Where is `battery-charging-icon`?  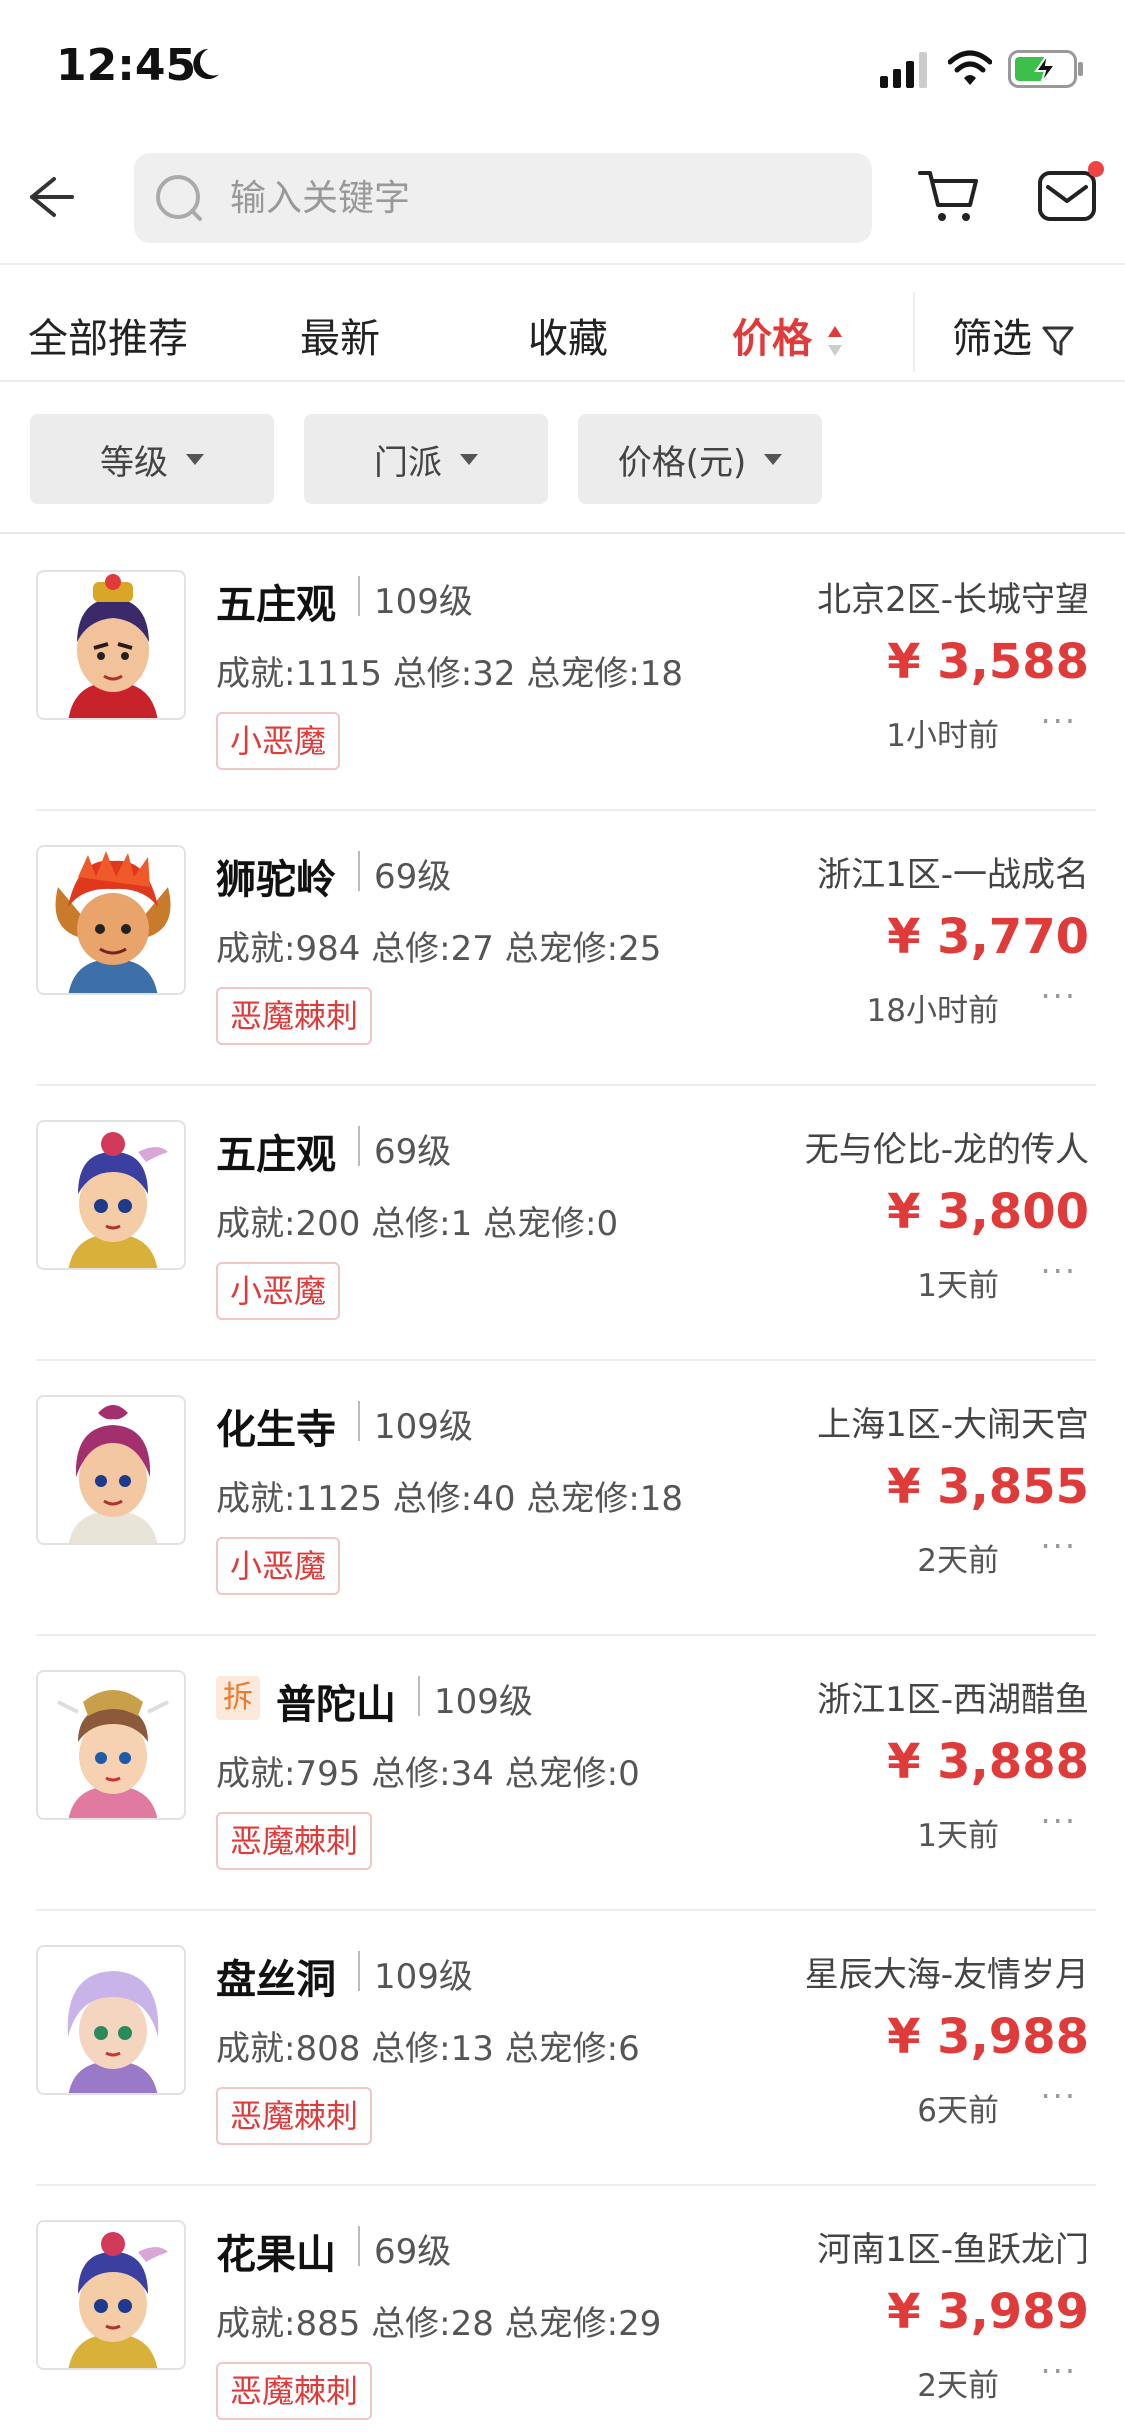 battery-charging-icon is located at coordinates (1045, 69).